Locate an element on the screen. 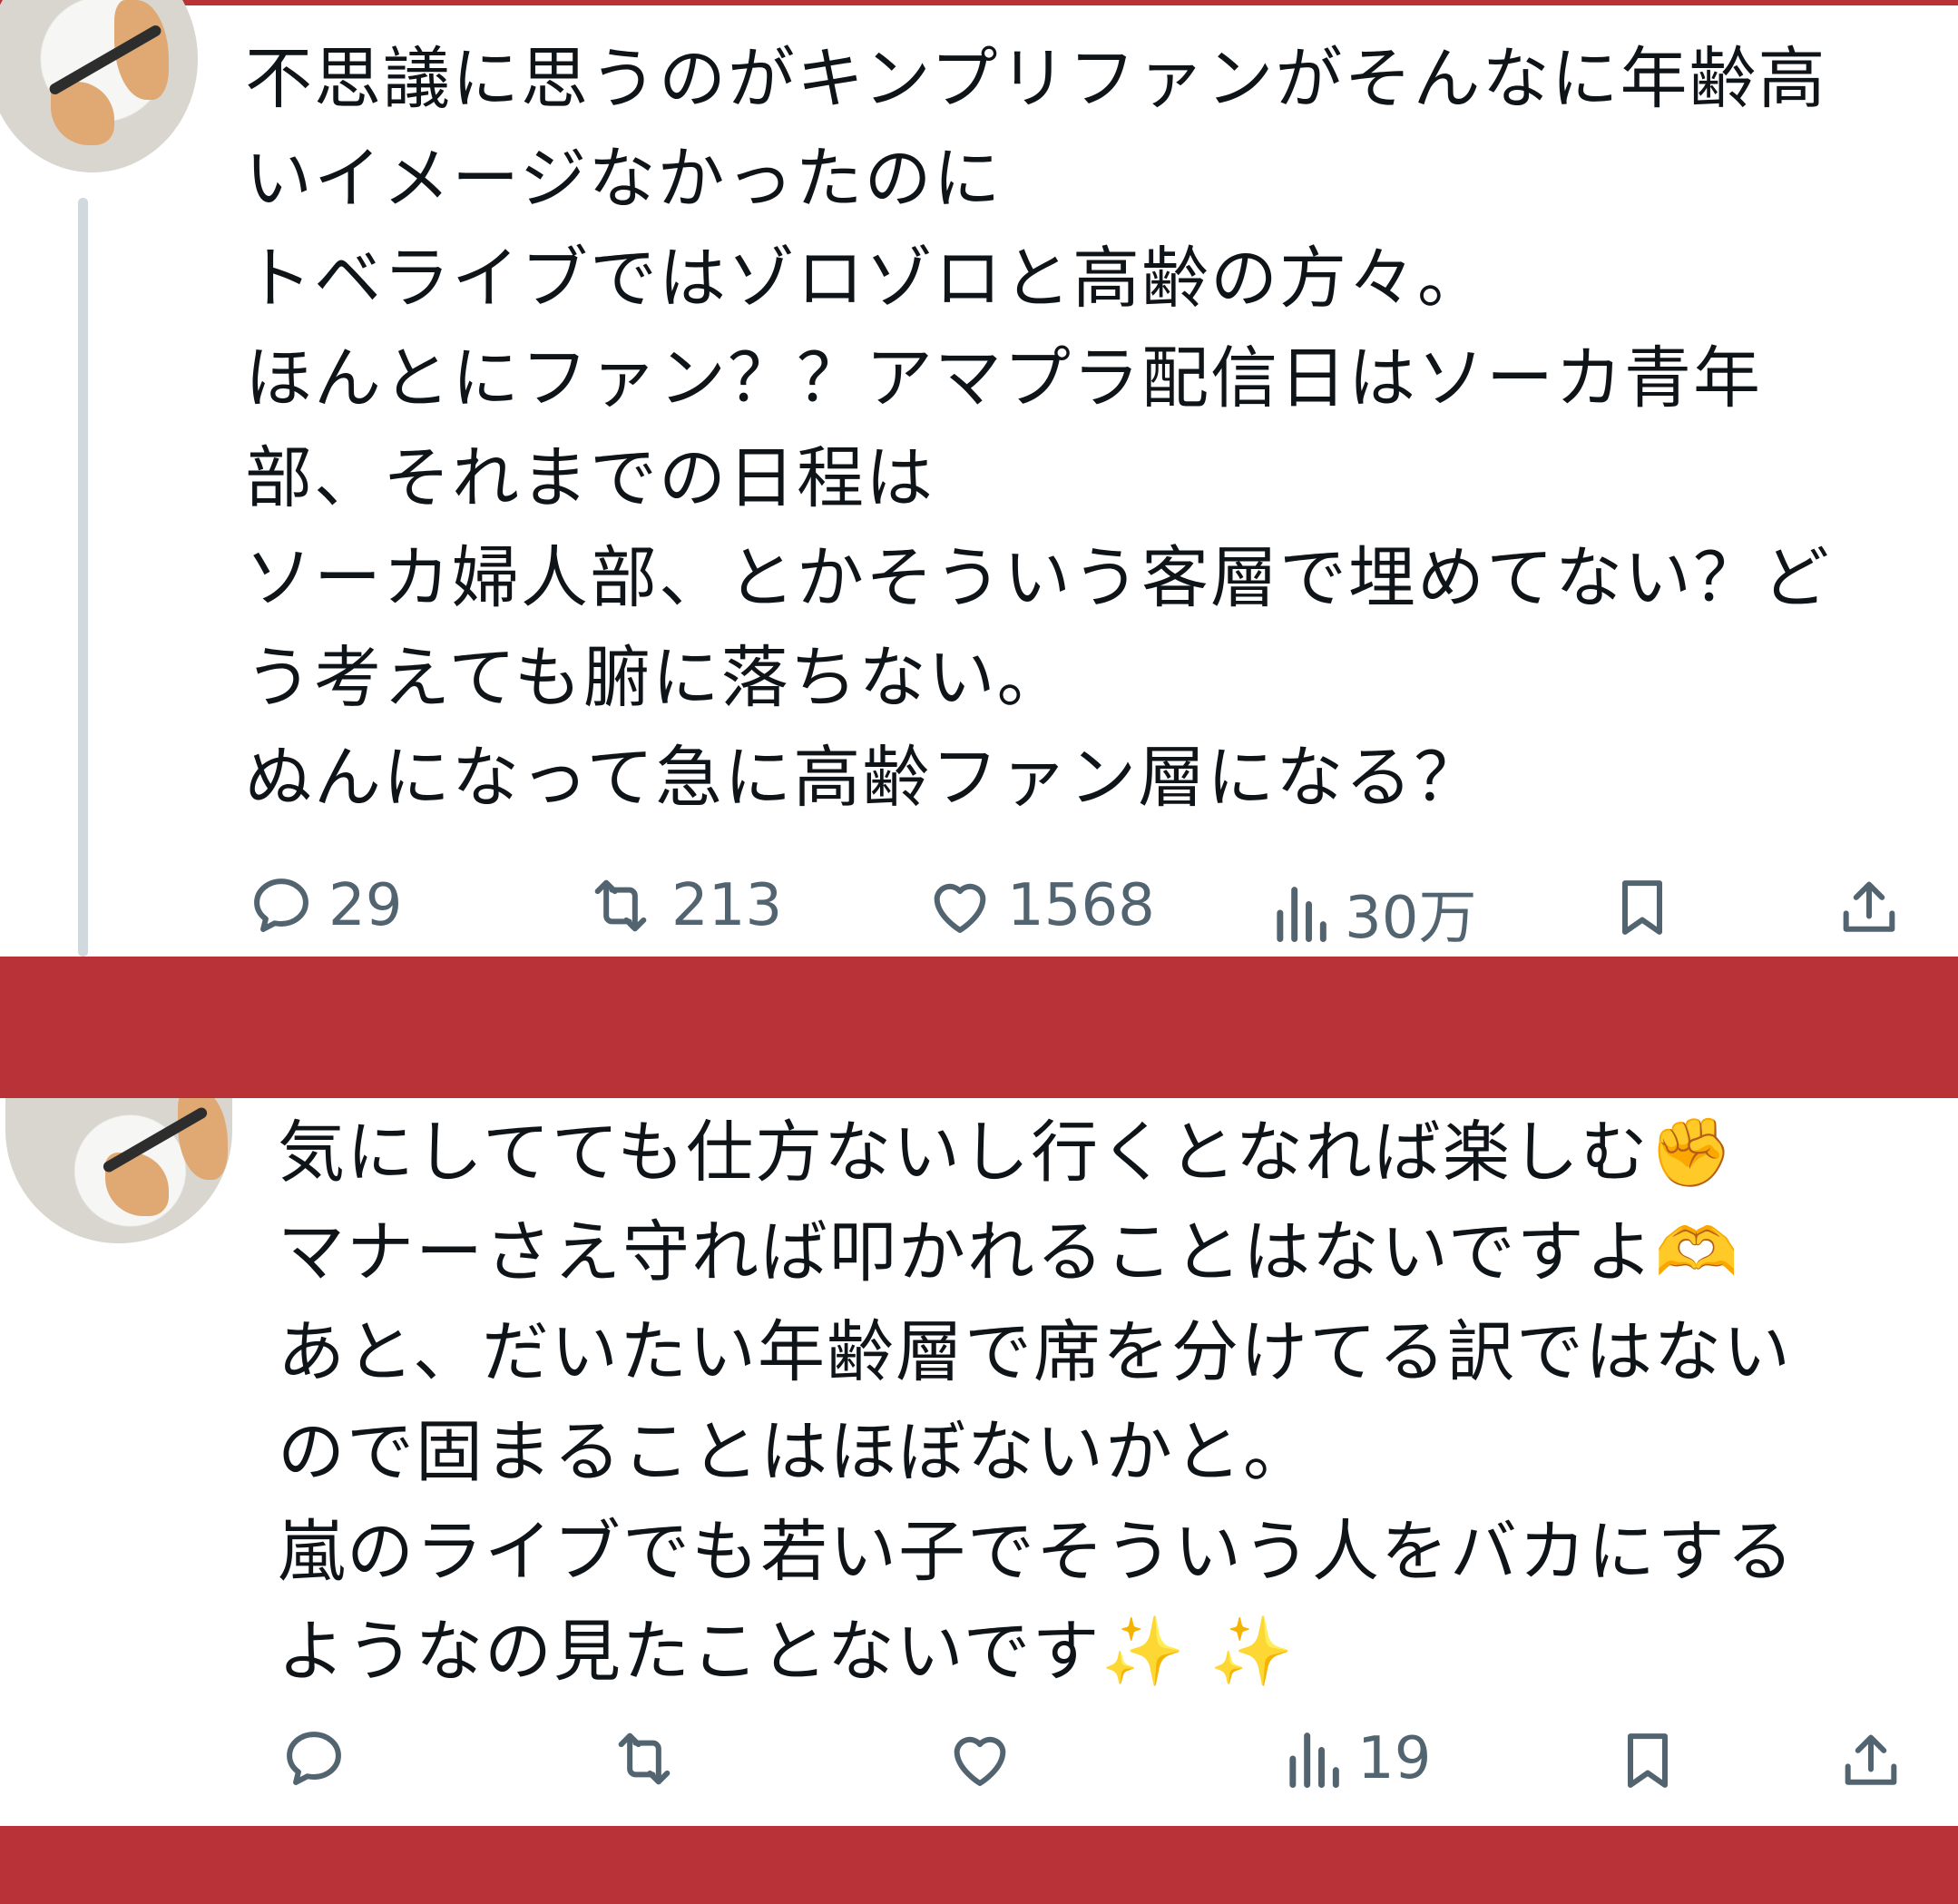 The image size is (1958, 1904). retweet-count: 213 is located at coordinates (727, 906).